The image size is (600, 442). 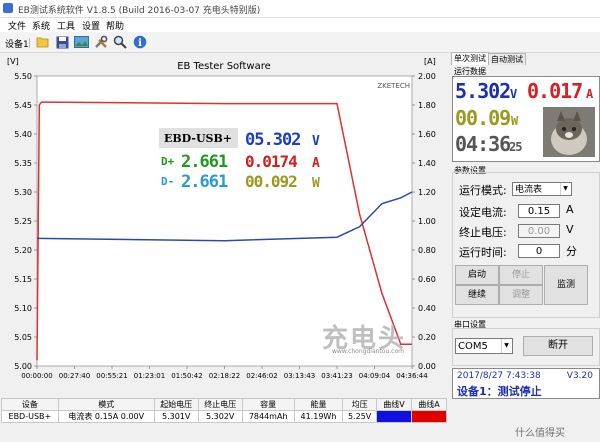 What do you see at coordinates (427, 221) in the screenshot?
I see `right-tick-label: 1.00` at bounding box center [427, 221].